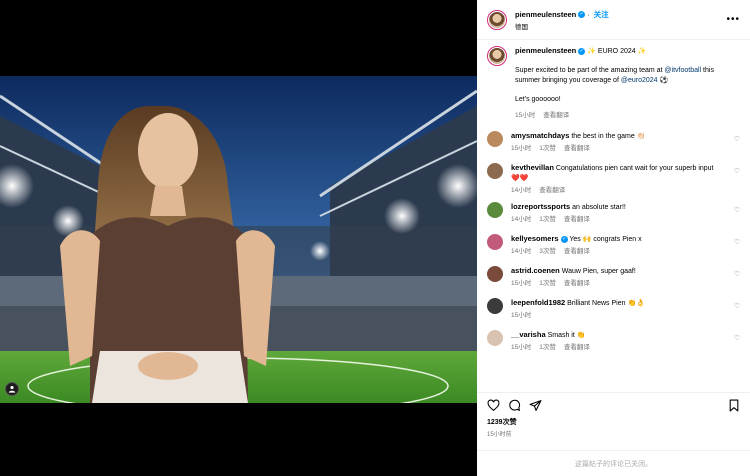  I want to click on mention-itvfootball: @itvfootball, so click(682, 70).